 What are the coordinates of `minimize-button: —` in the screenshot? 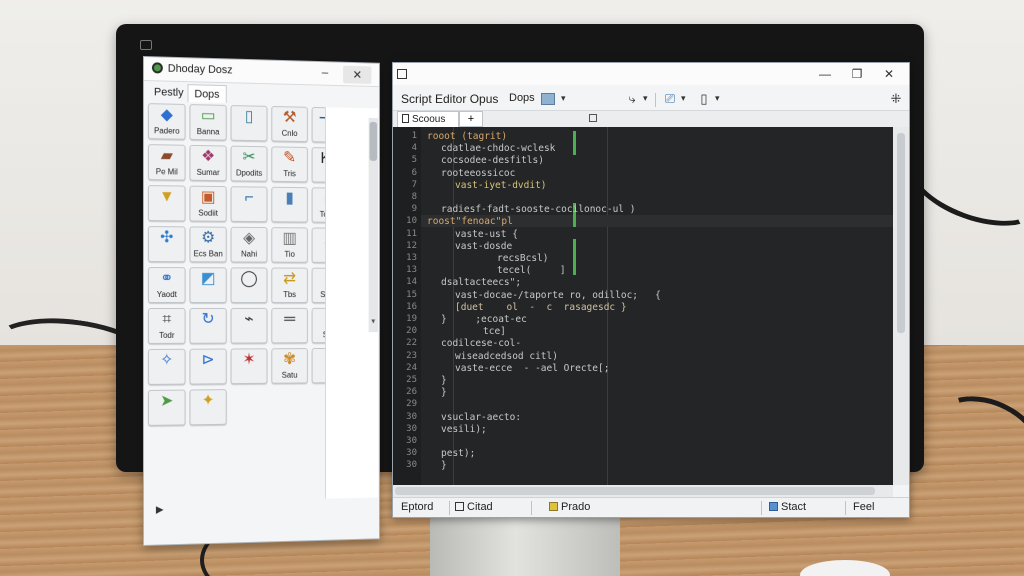 It's located at (825, 74).